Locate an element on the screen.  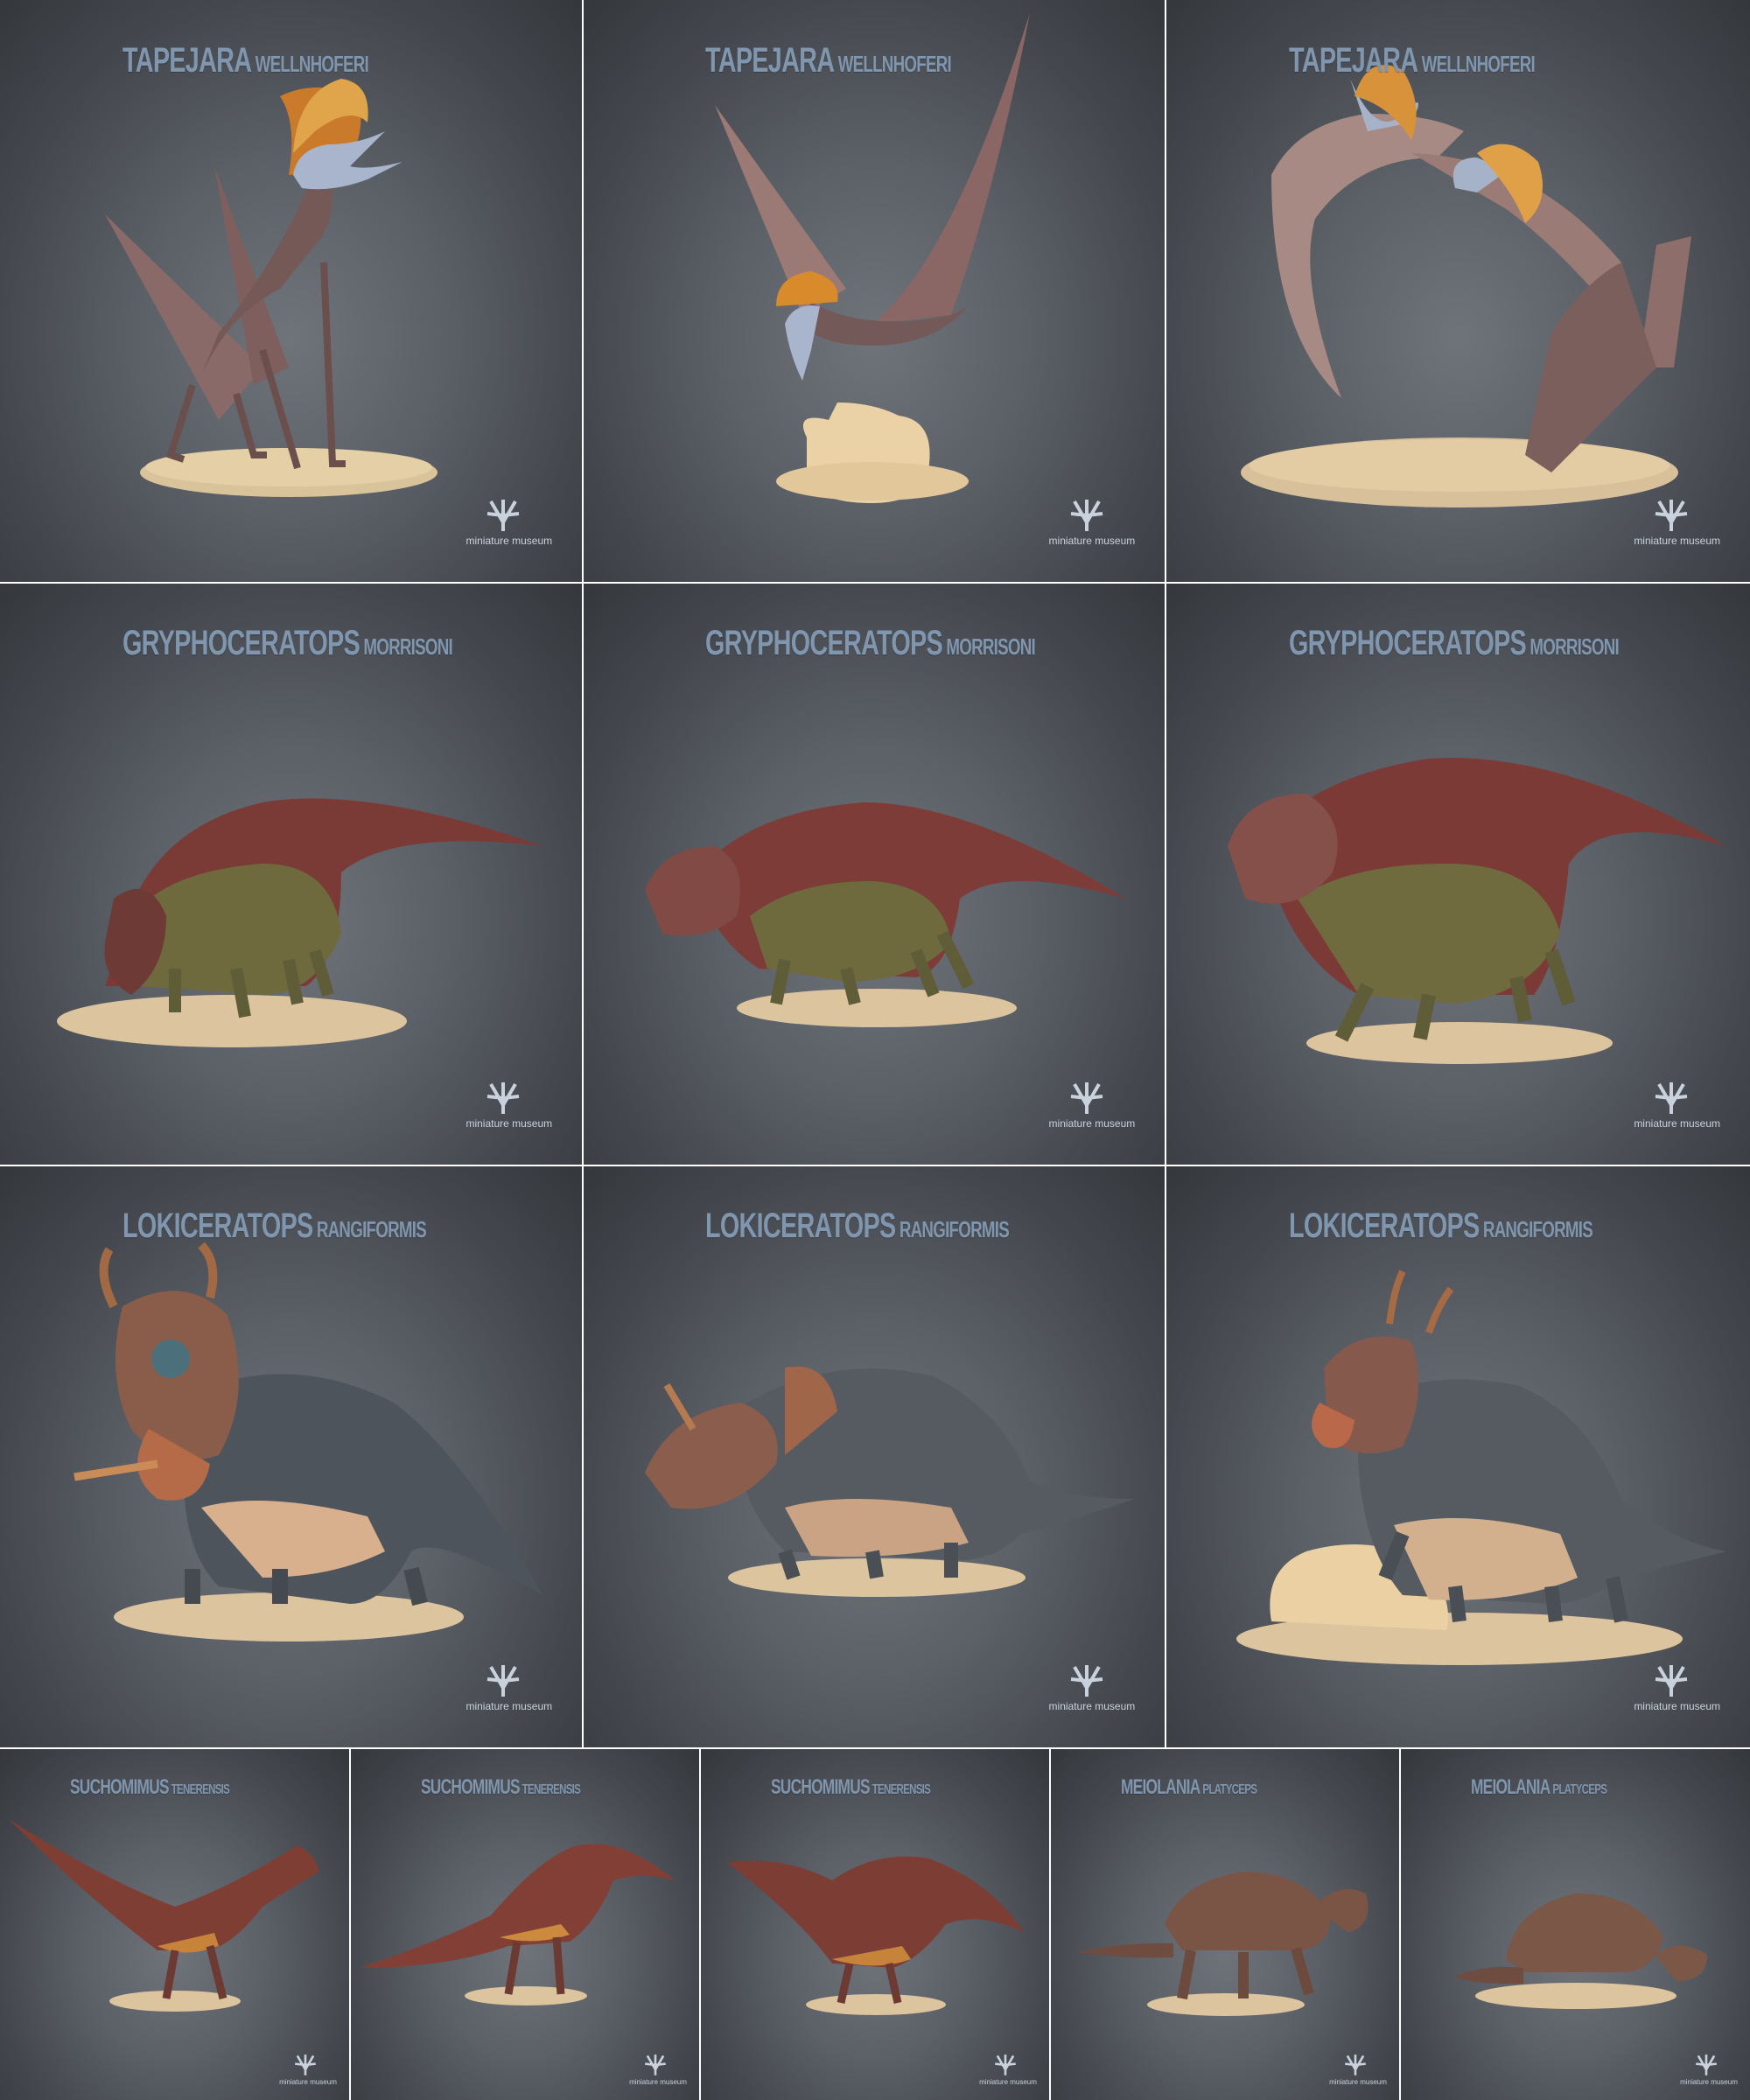
tile-suchomimus-2: SUCHOMIMUS TENERENSIS miniature museum is located at coordinates (525, 1924).